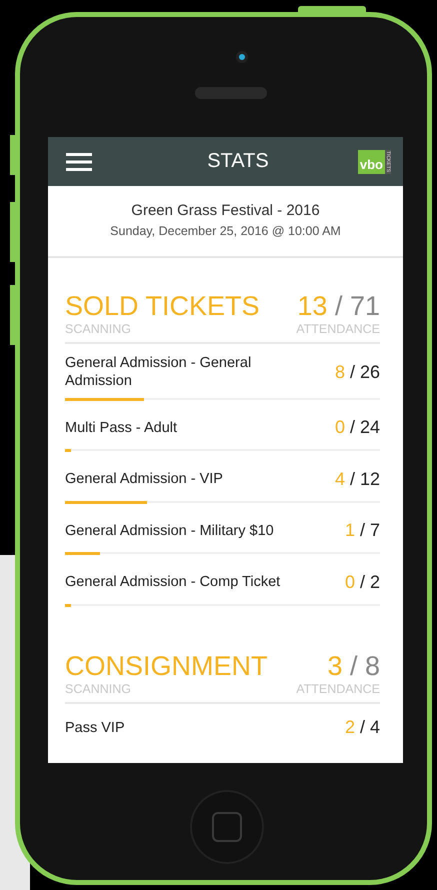  What do you see at coordinates (172, 582) in the screenshot?
I see `ticket-type-name: General Admission - Comp Ticket` at bounding box center [172, 582].